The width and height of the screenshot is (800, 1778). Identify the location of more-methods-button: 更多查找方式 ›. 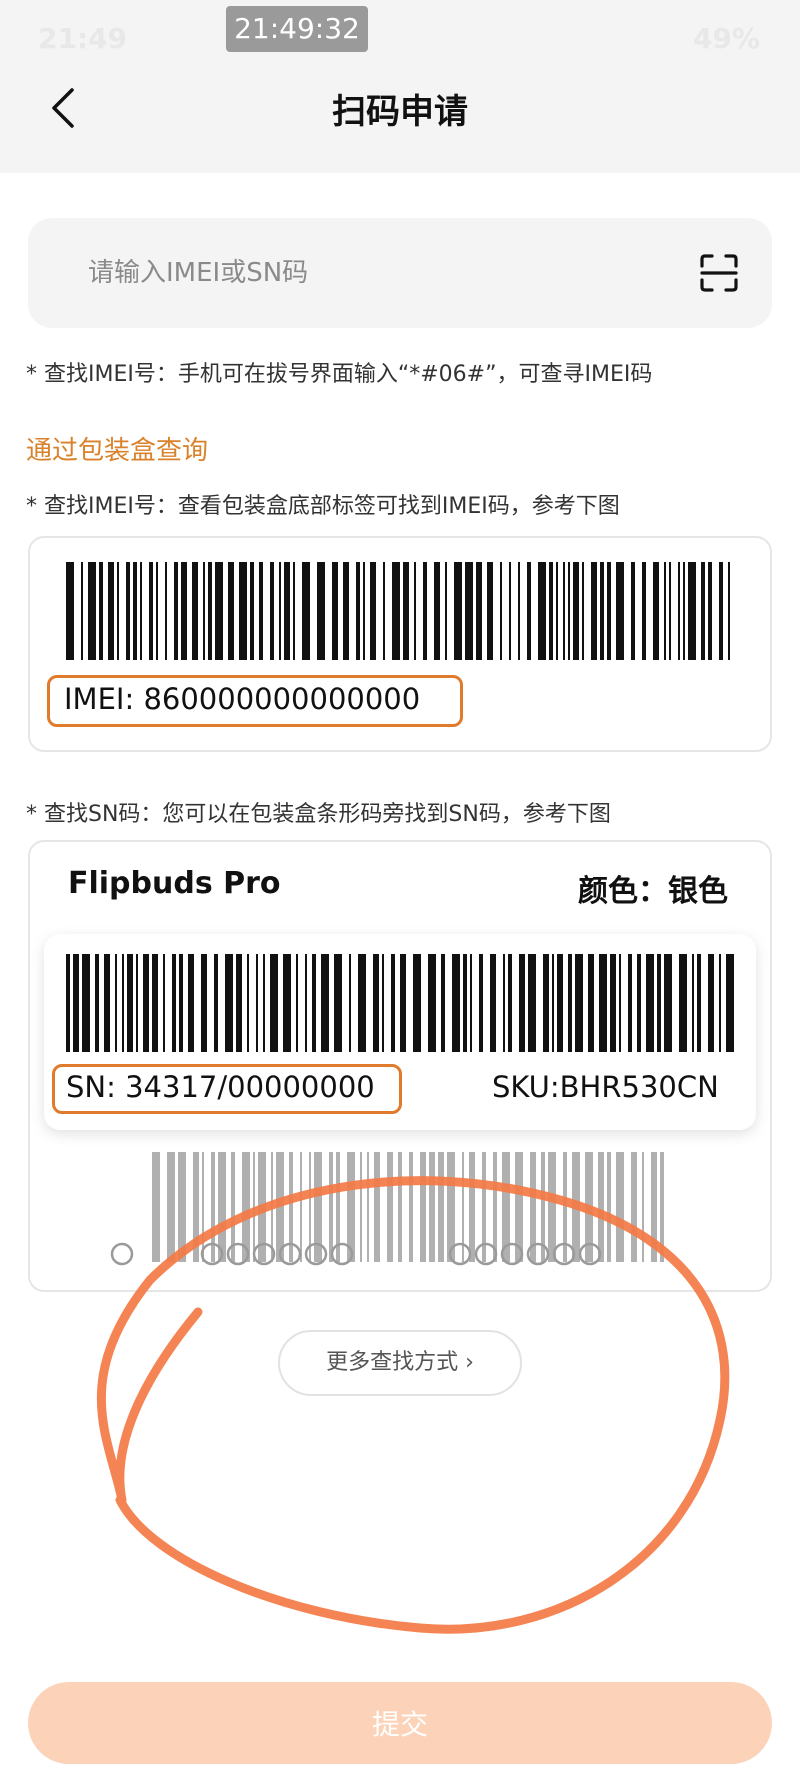
(400, 1363).